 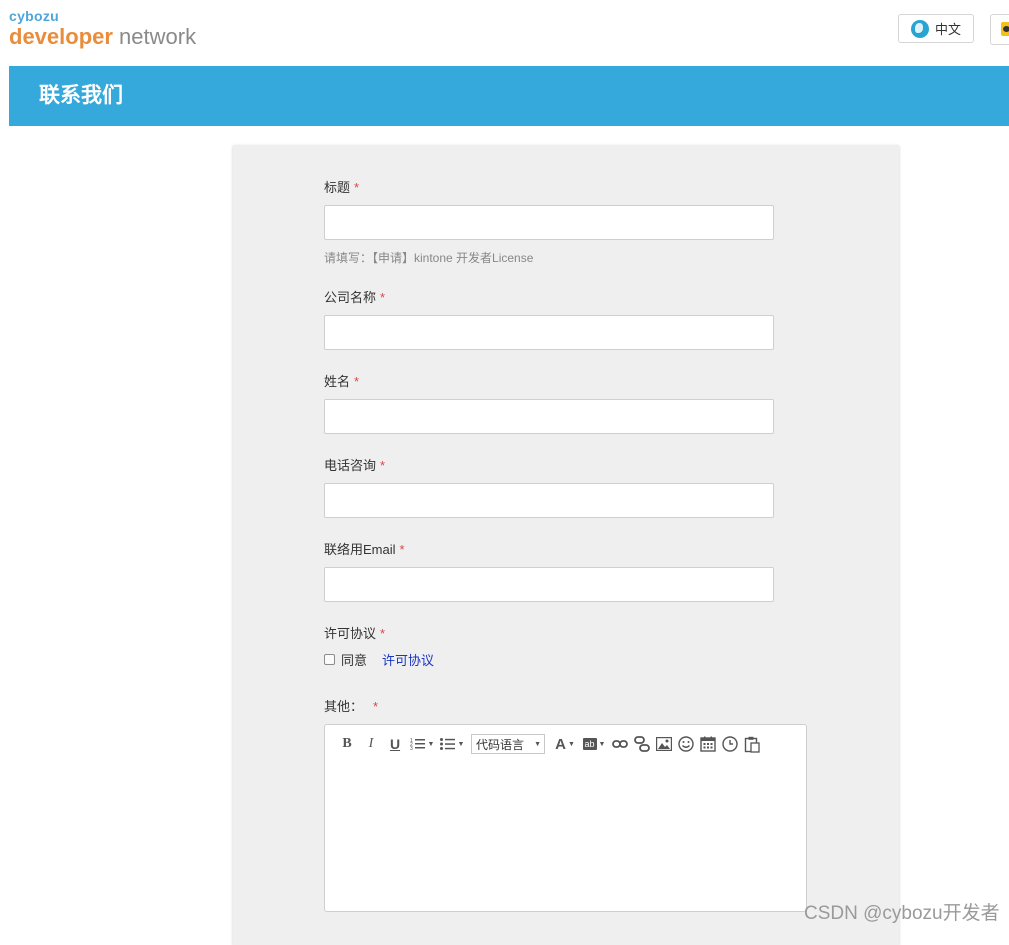 I want to click on clock-icon, so click(x=730, y=744).